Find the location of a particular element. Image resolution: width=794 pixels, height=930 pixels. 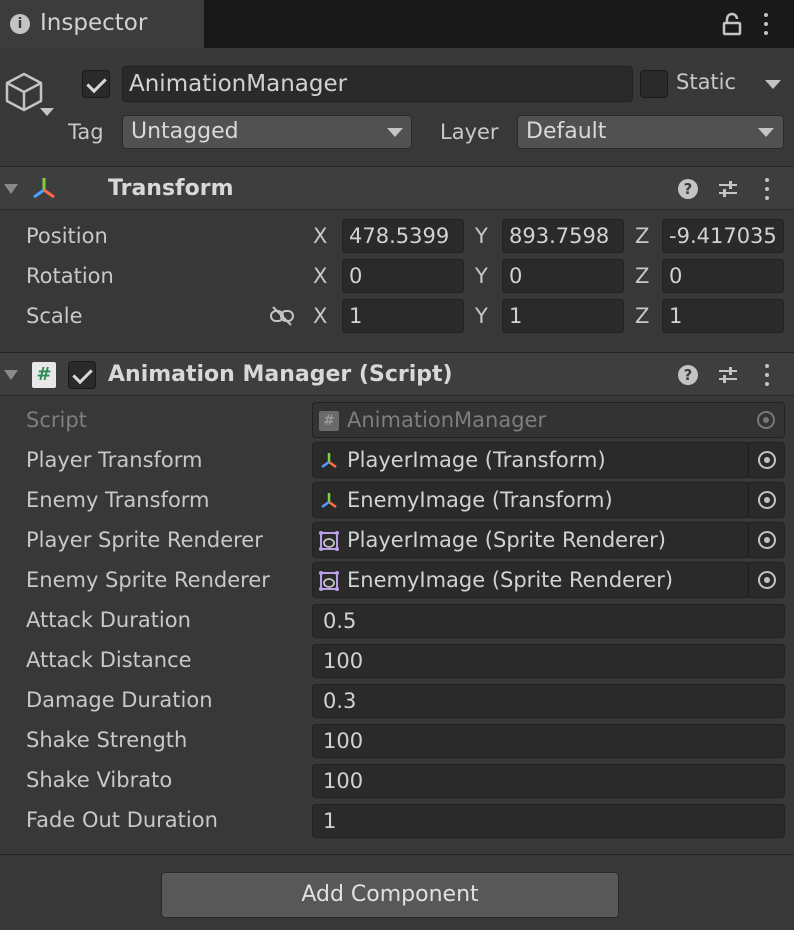

damage-duration-label: Damage Duration is located at coordinates (119, 700).